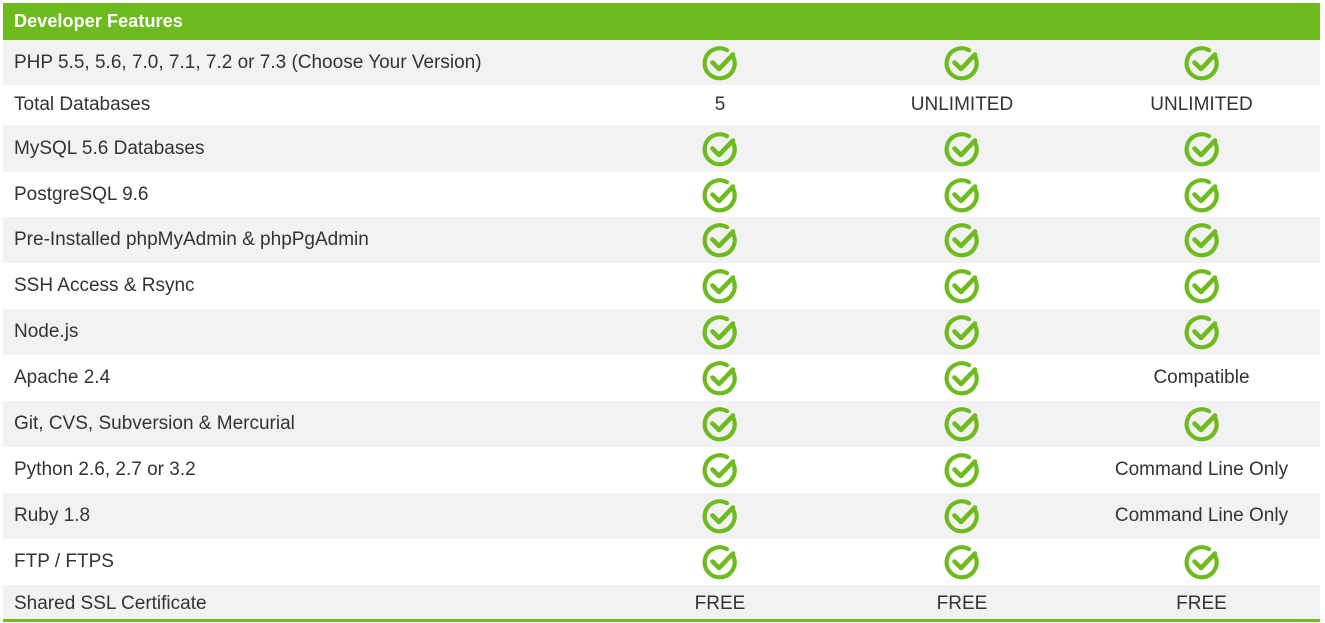 This screenshot has width=1325, height=623. What do you see at coordinates (109, 148) in the screenshot?
I see `feature-label: MySQL 5.6 Databases` at bounding box center [109, 148].